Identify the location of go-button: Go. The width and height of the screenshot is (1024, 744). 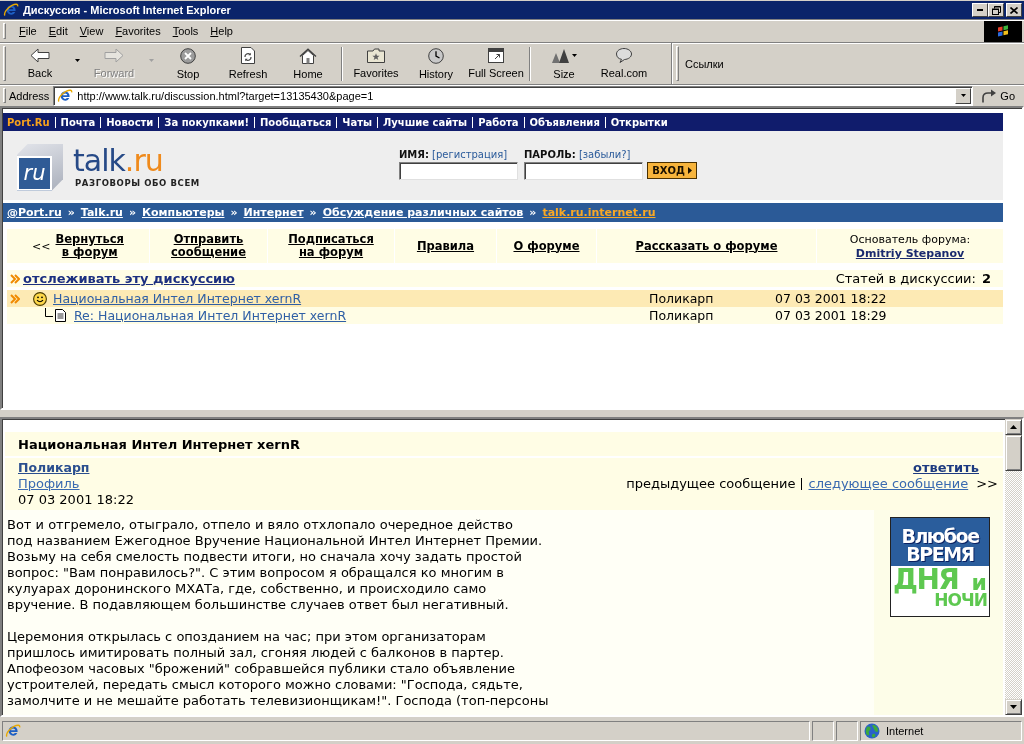
(998, 95).